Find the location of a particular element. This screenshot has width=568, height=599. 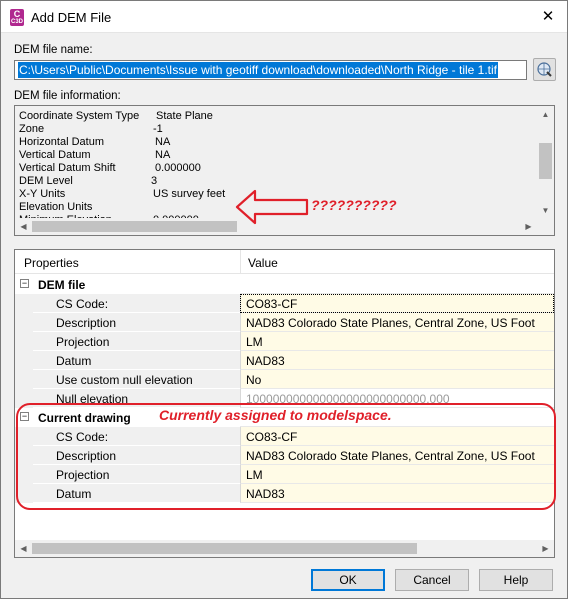

question-annotation: ?????????? is located at coordinates (354, 205).